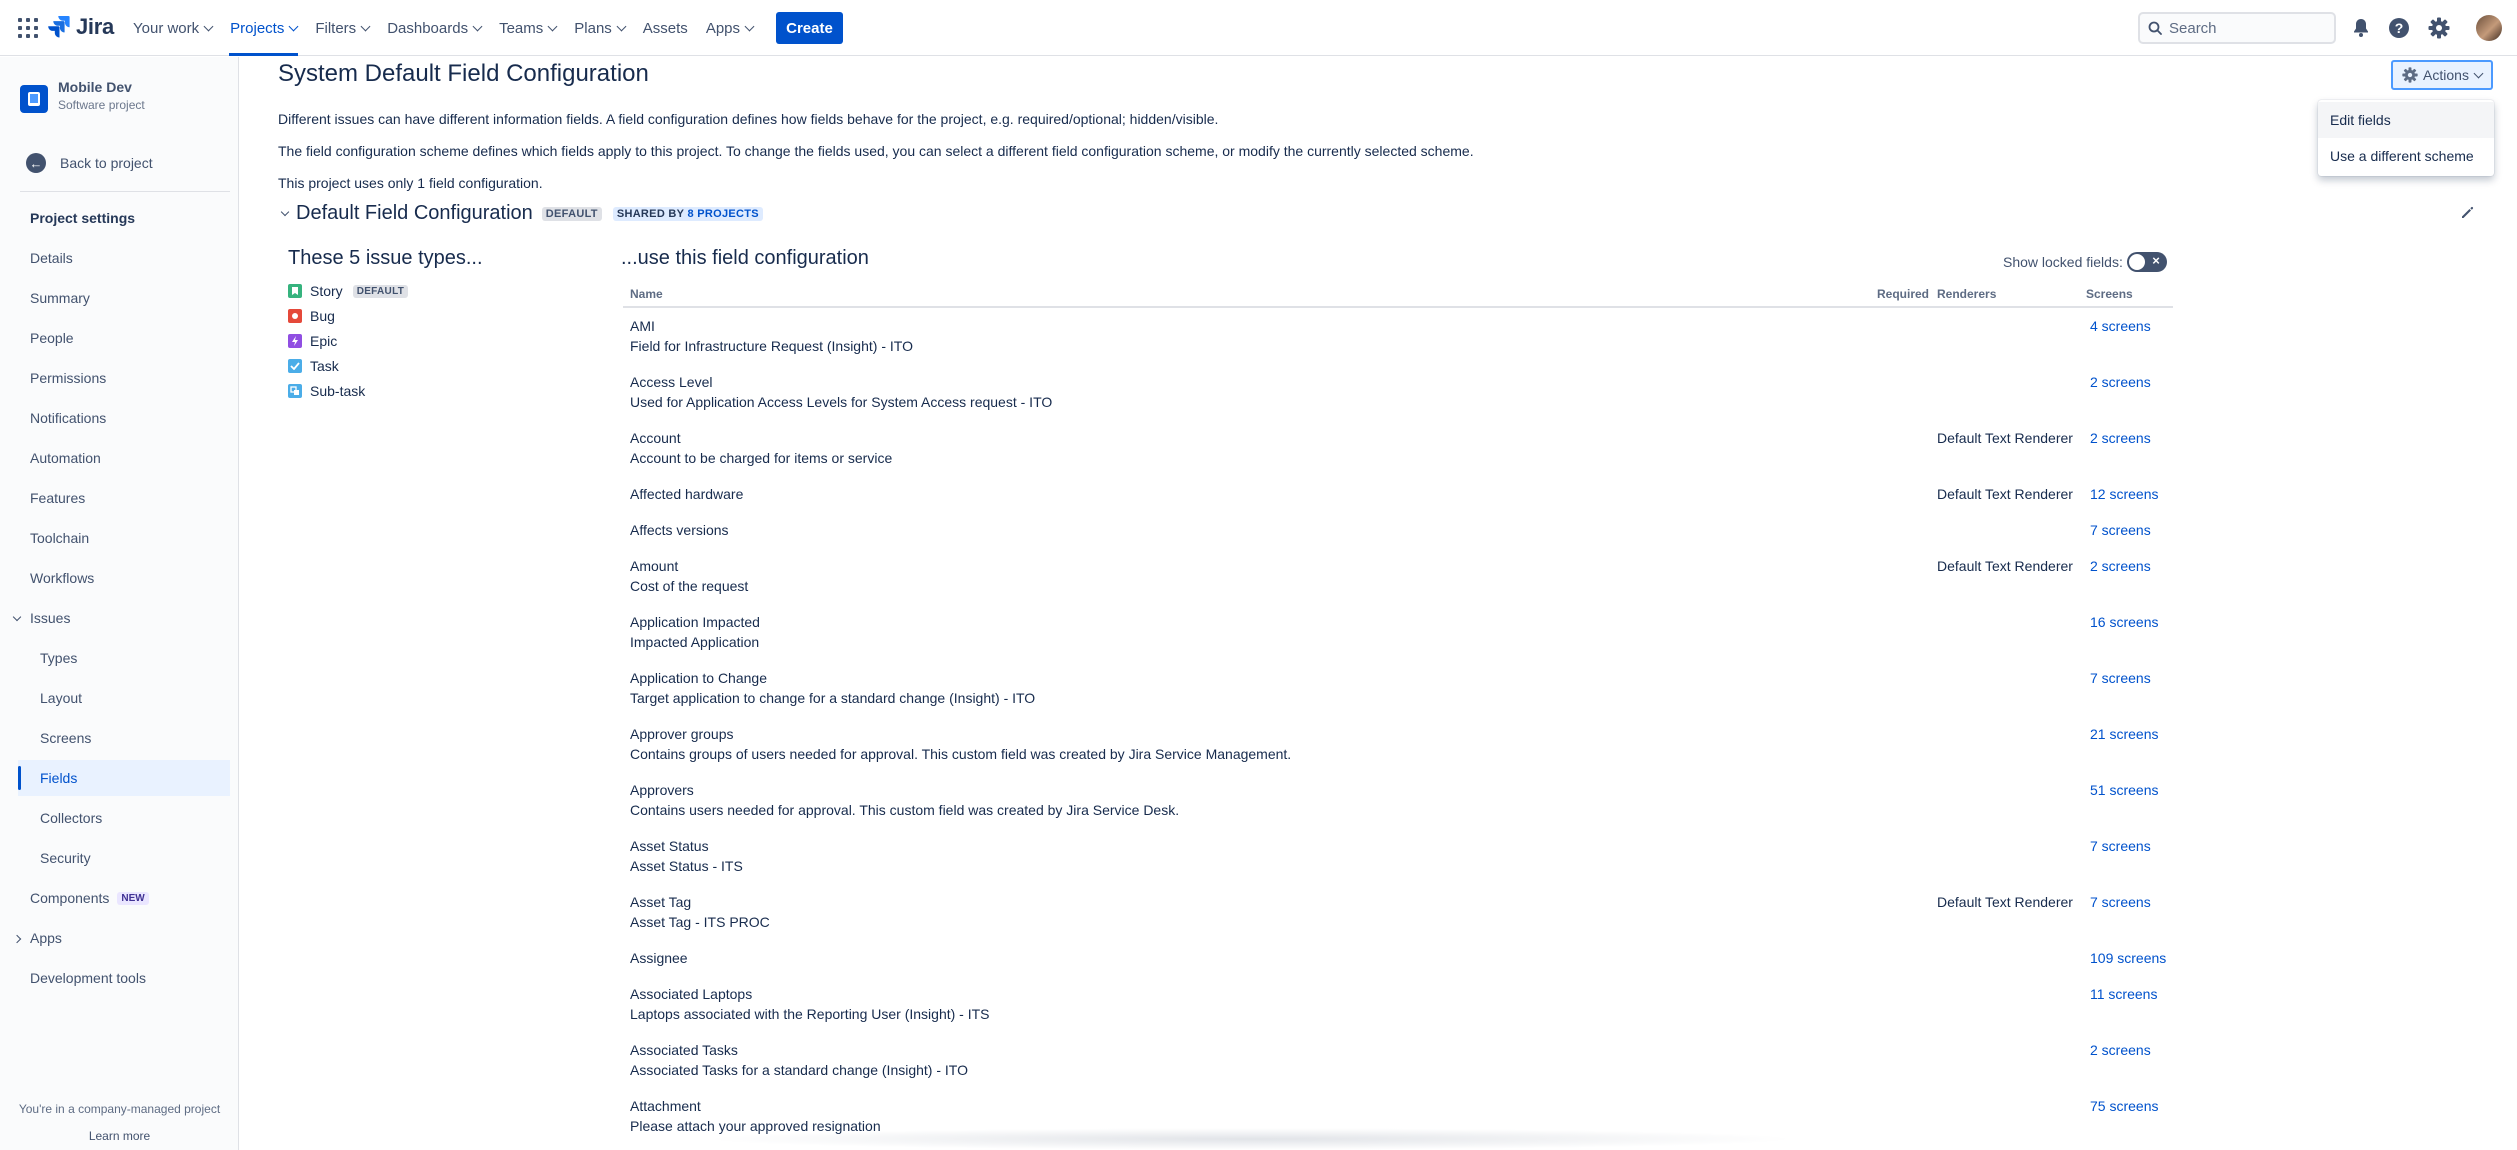  What do you see at coordinates (2361, 28) in the screenshot?
I see `notifications-bell-icon` at bounding box center [2361, 28].